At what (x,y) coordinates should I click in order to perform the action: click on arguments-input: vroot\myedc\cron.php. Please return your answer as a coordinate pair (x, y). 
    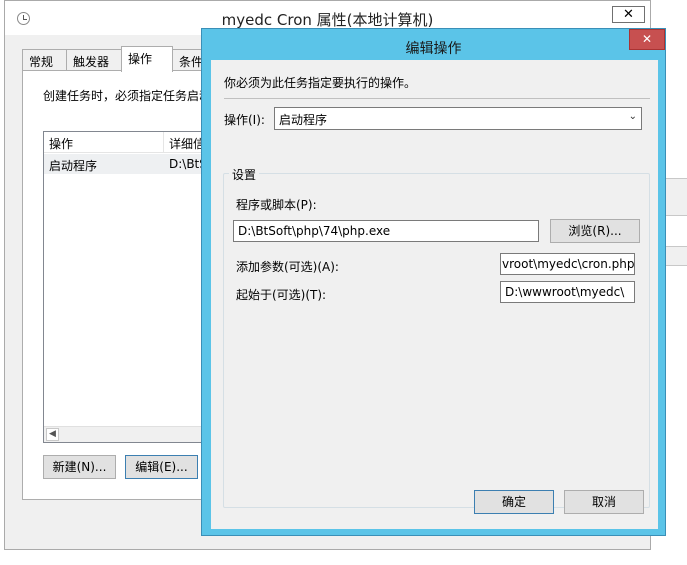
    Looking at the image, I should click on (567, 264).